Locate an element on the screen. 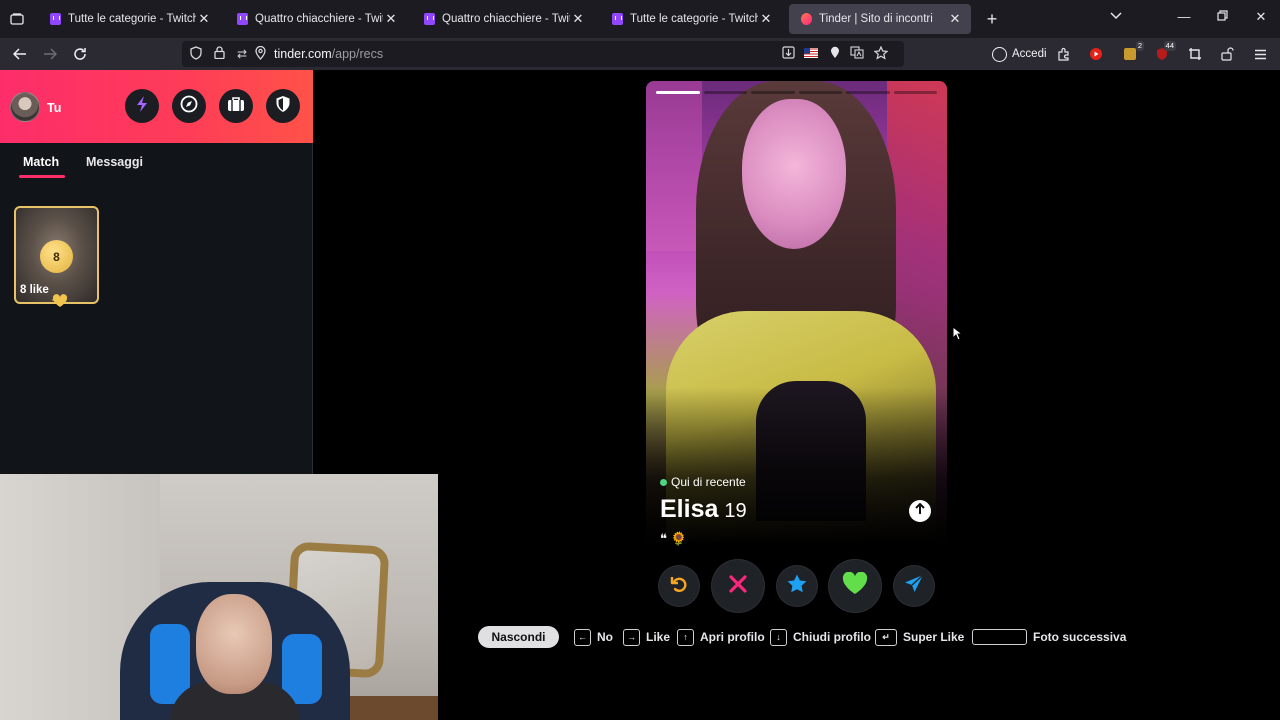 Image resolution: width=1280 pixels, height=720 pixels. user-name: Tu is located at coordinates (54, 108).